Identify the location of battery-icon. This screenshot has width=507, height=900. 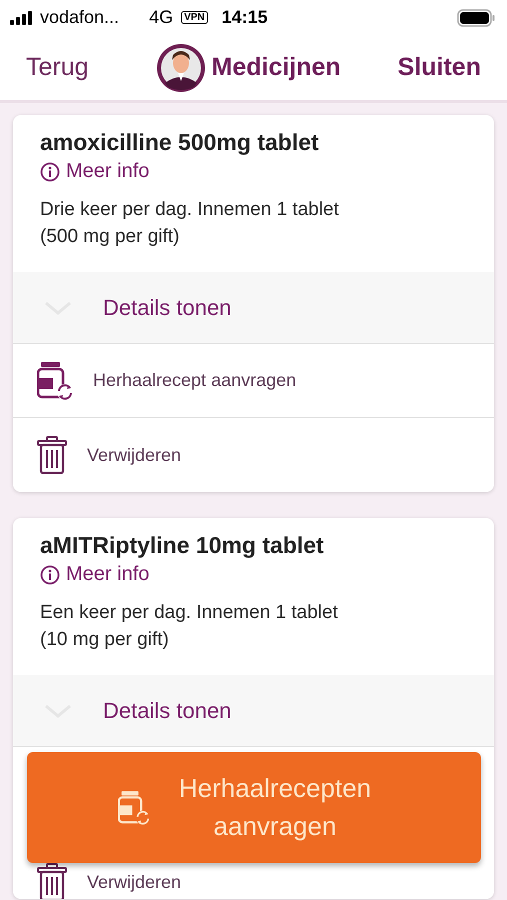
(476, 17).